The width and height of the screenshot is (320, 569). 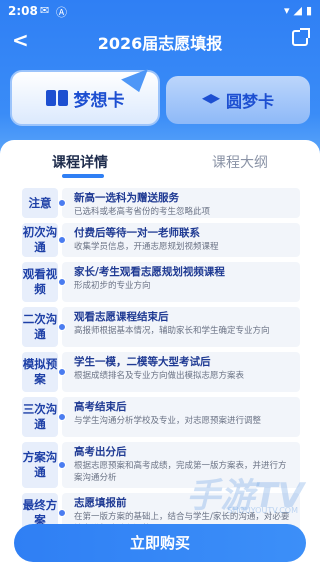 What do you see at coordinates (56, 98) in the screenshot?
I see `book-icon` at bounding box center [56, 98].